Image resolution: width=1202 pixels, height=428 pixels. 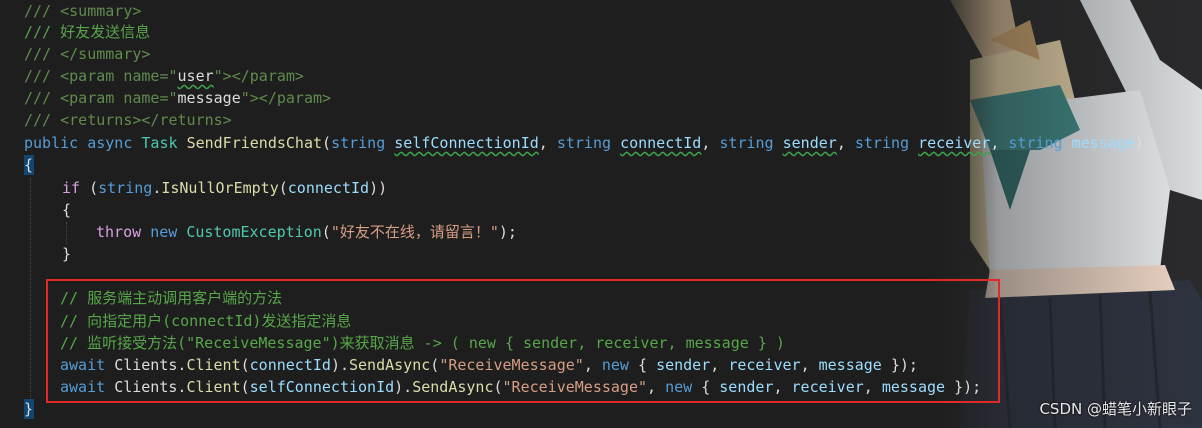 I want to click on keyword-new: new, so click(x=164, y=232).